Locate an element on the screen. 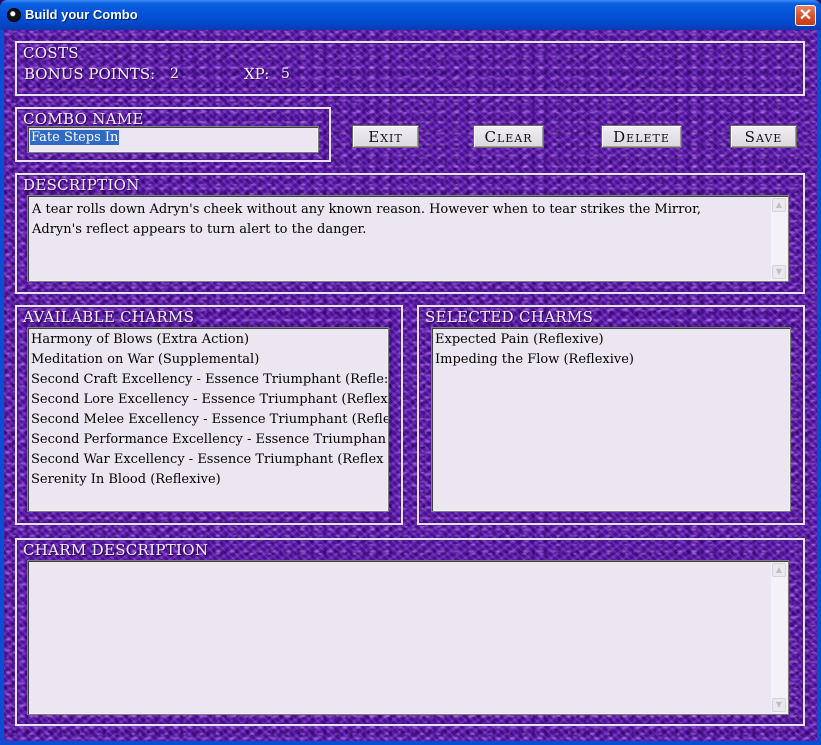 The height and width of the screenshot is (745, 821). window-title: Build your Combo is located at coordinates (81, 14).